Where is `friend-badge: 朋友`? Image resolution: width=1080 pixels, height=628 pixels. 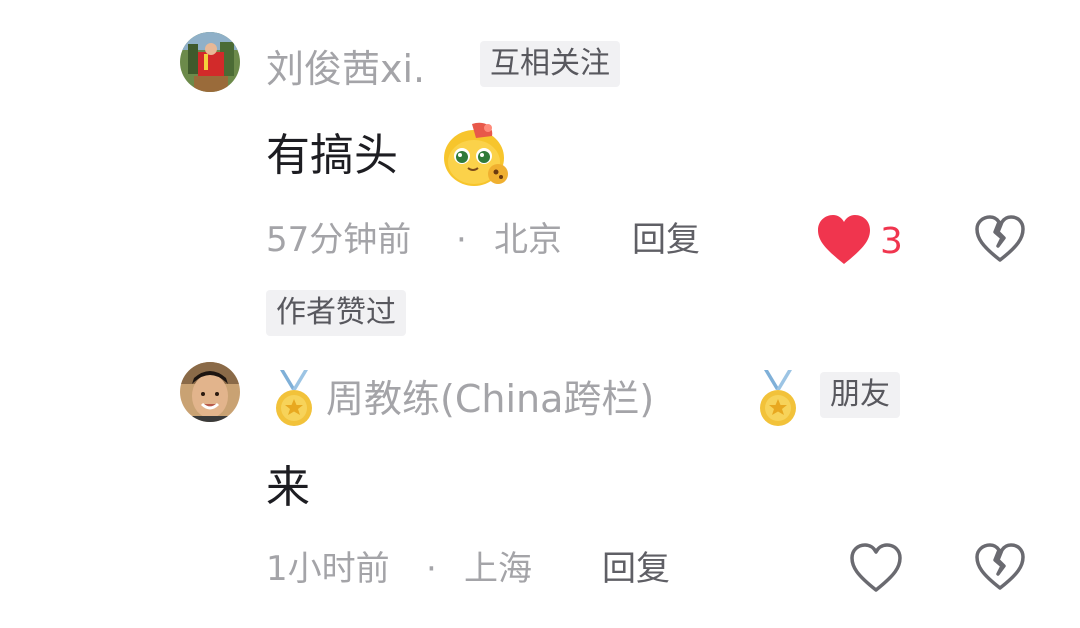
friend-badge: 朋友 is located at coordinates (860, 395).